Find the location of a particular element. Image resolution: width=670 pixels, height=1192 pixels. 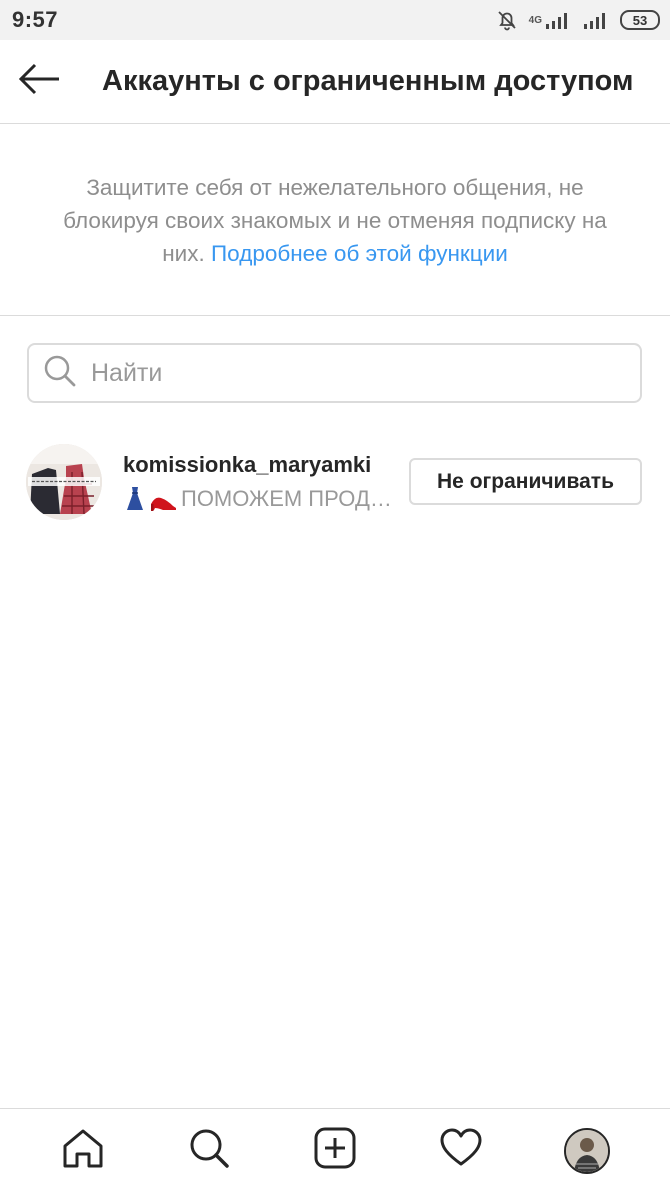

nav-search is located at coordinates (209, 1151).